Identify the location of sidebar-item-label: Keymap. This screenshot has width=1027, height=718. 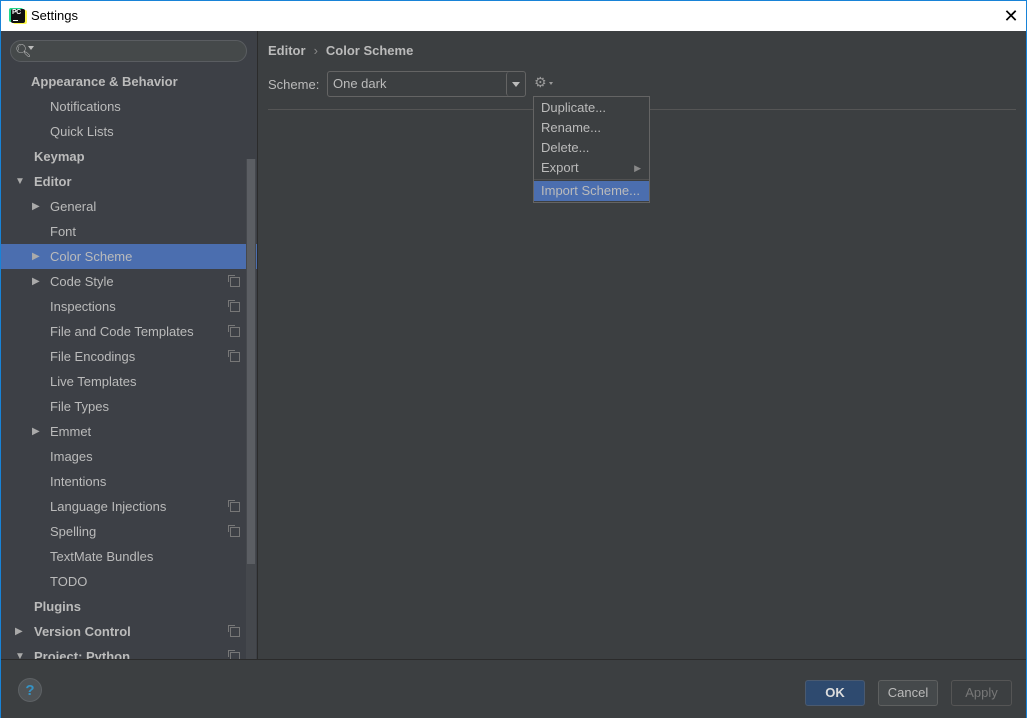
(59, 156).